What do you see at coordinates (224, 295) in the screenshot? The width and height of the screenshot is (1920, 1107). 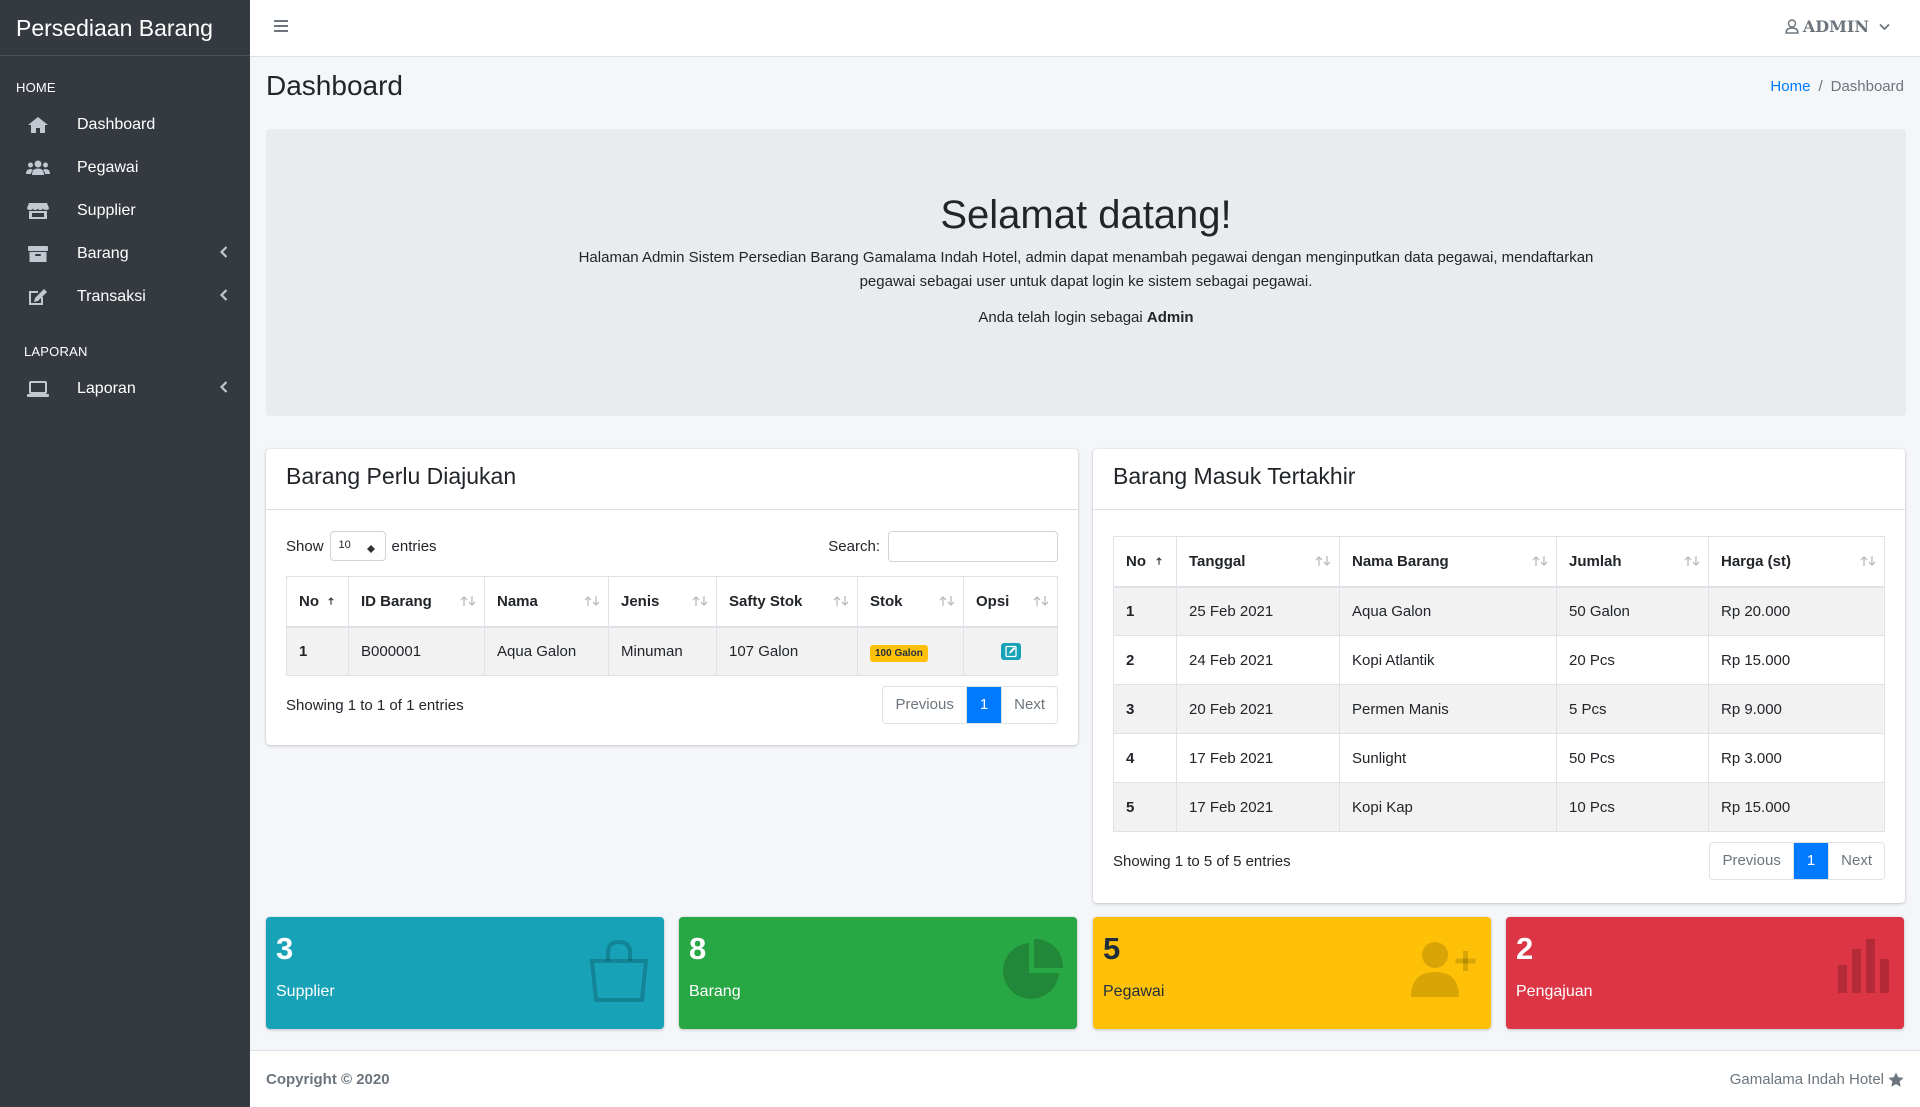 I see `chevron-left-icon` at bounding box center [224, 295].